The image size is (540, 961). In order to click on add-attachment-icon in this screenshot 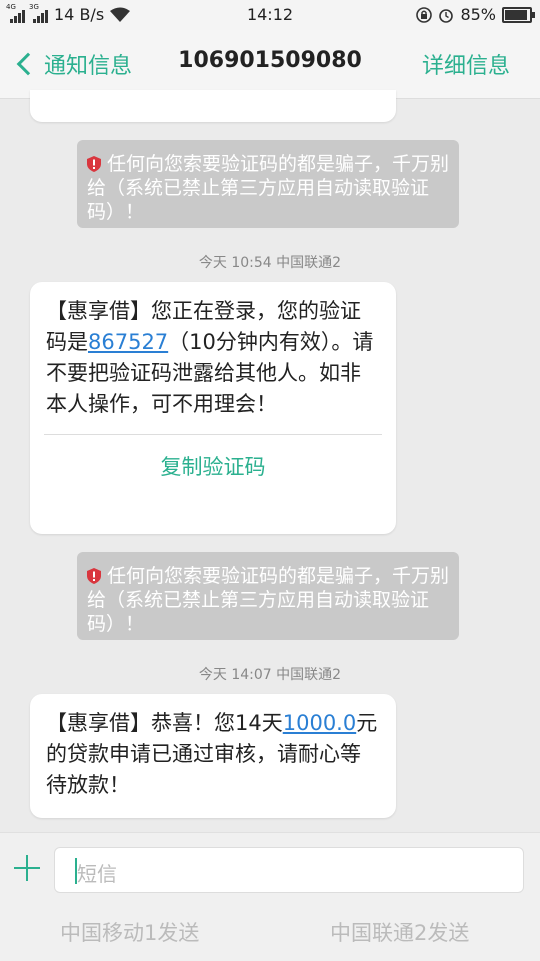, I will do `click(27, 868)`.